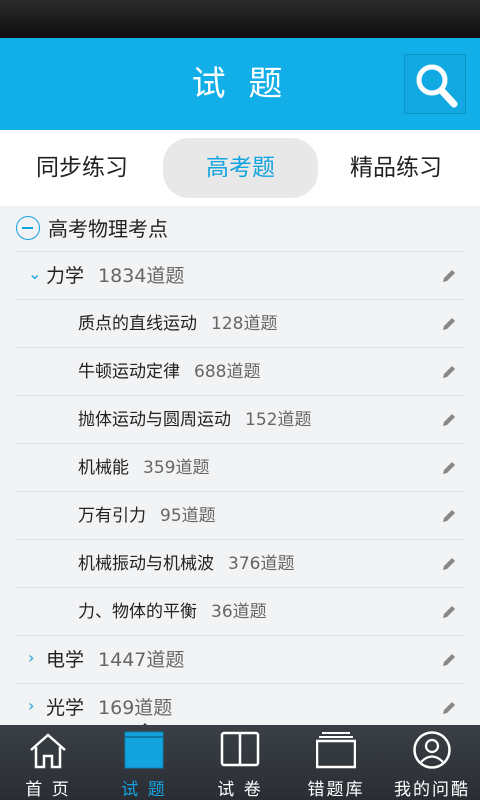 This screenshot has height=800, width=480. I want to click on tab-sync-practice: 同步练习, so click(82, 168).